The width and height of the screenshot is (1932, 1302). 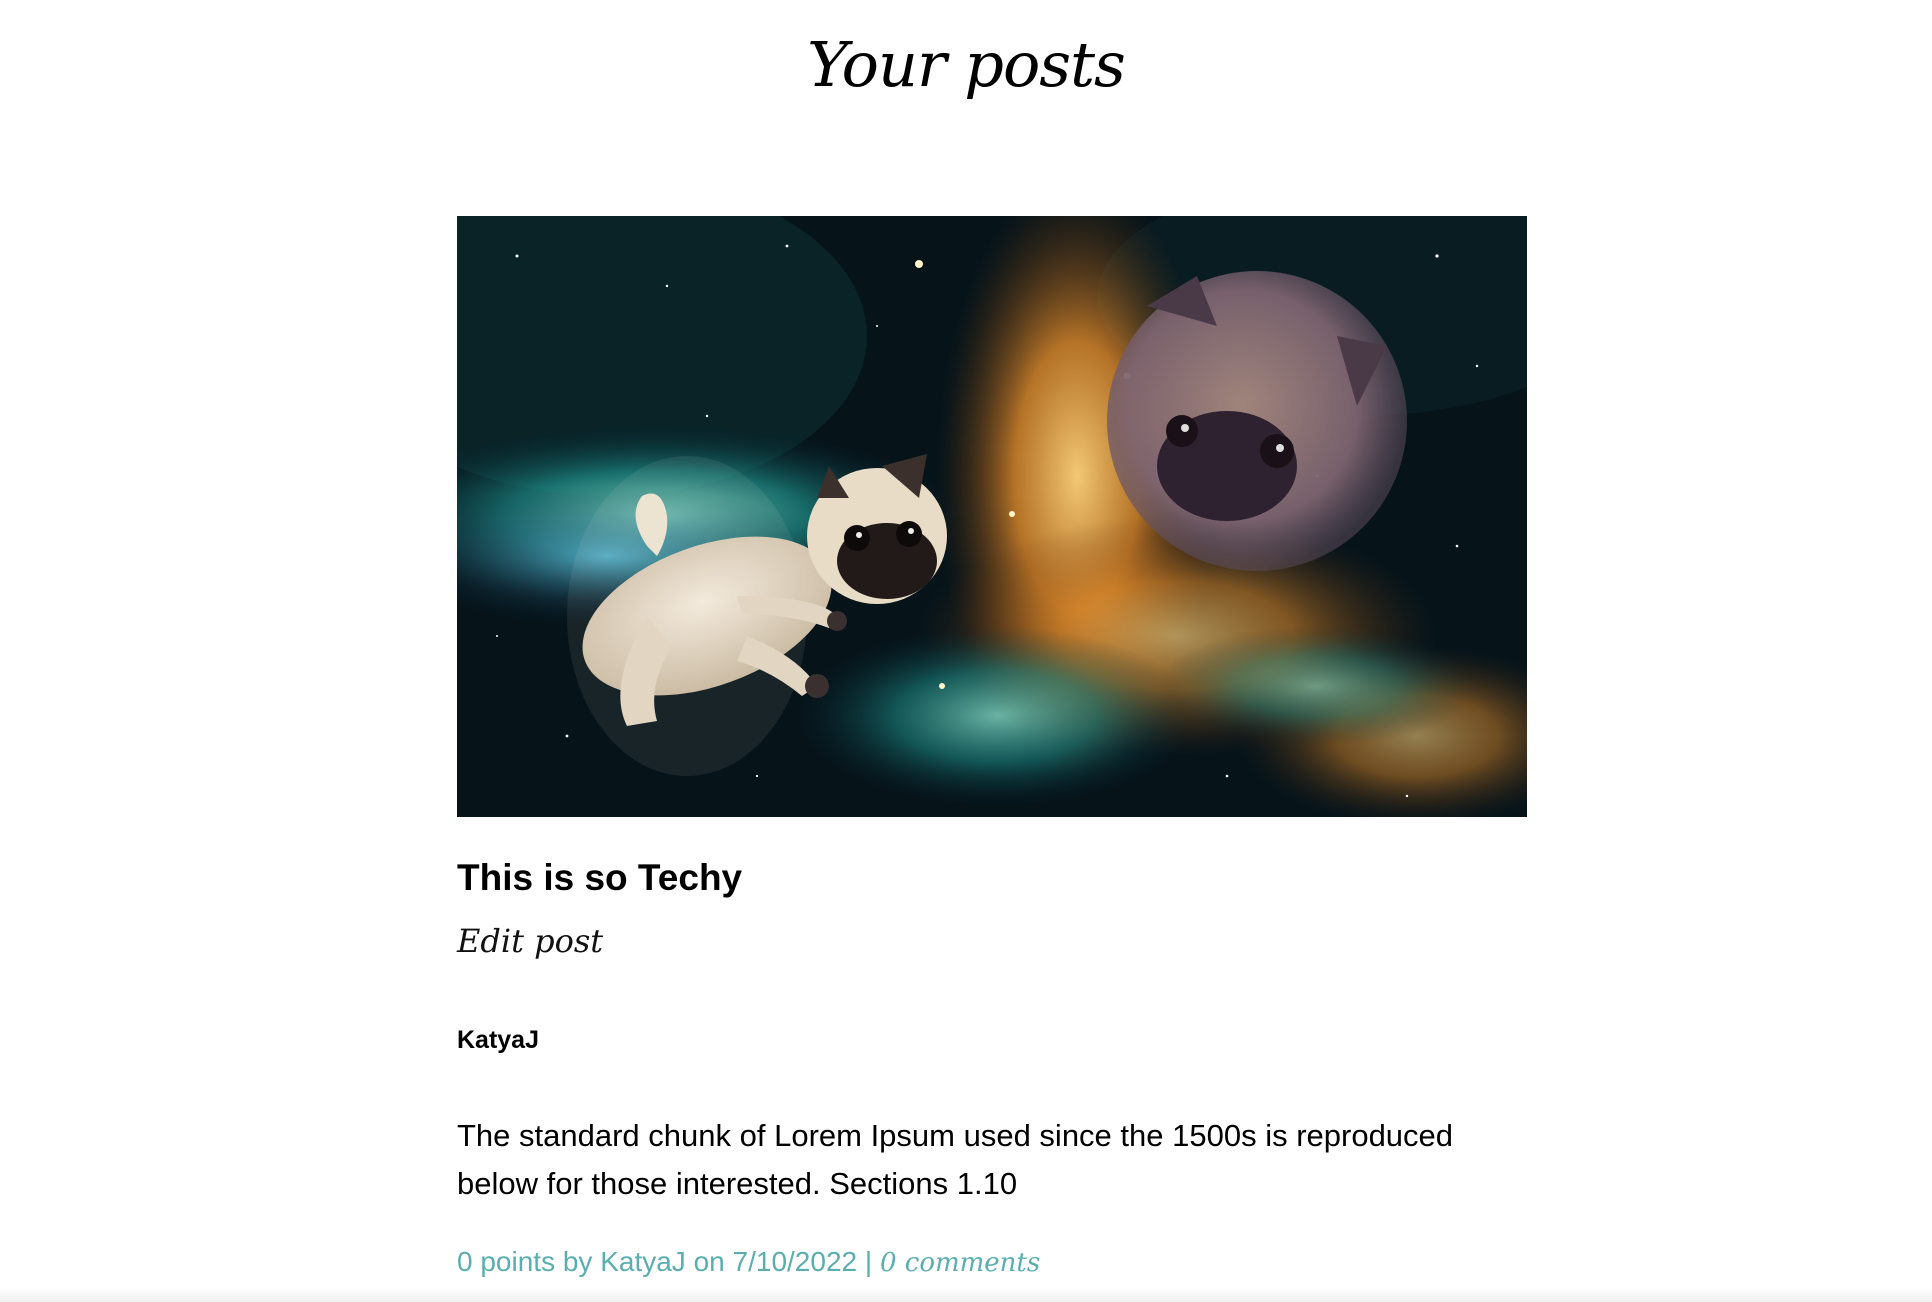 I want to click on points-text: 0 points by, so click(x=525, y=1261).